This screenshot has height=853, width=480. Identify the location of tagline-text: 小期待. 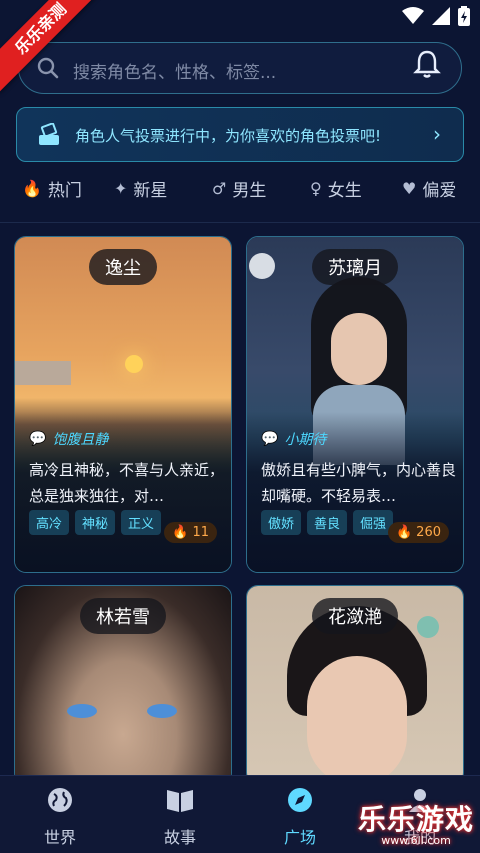
(305, 440).